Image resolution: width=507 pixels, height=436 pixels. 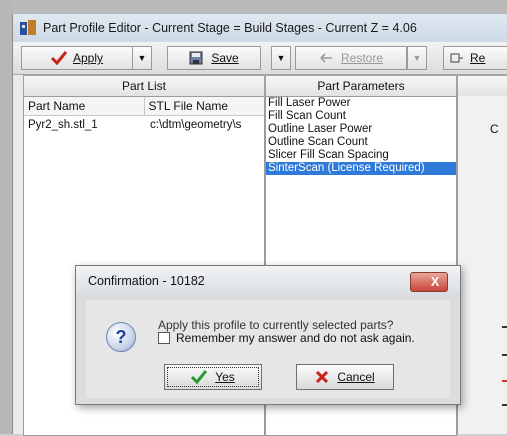 What do you see at coordinates (196, 125) in the screenshot?
I see `stl-file-cell: c:\dtm\geometry\s` at bounding box center [196, 125].